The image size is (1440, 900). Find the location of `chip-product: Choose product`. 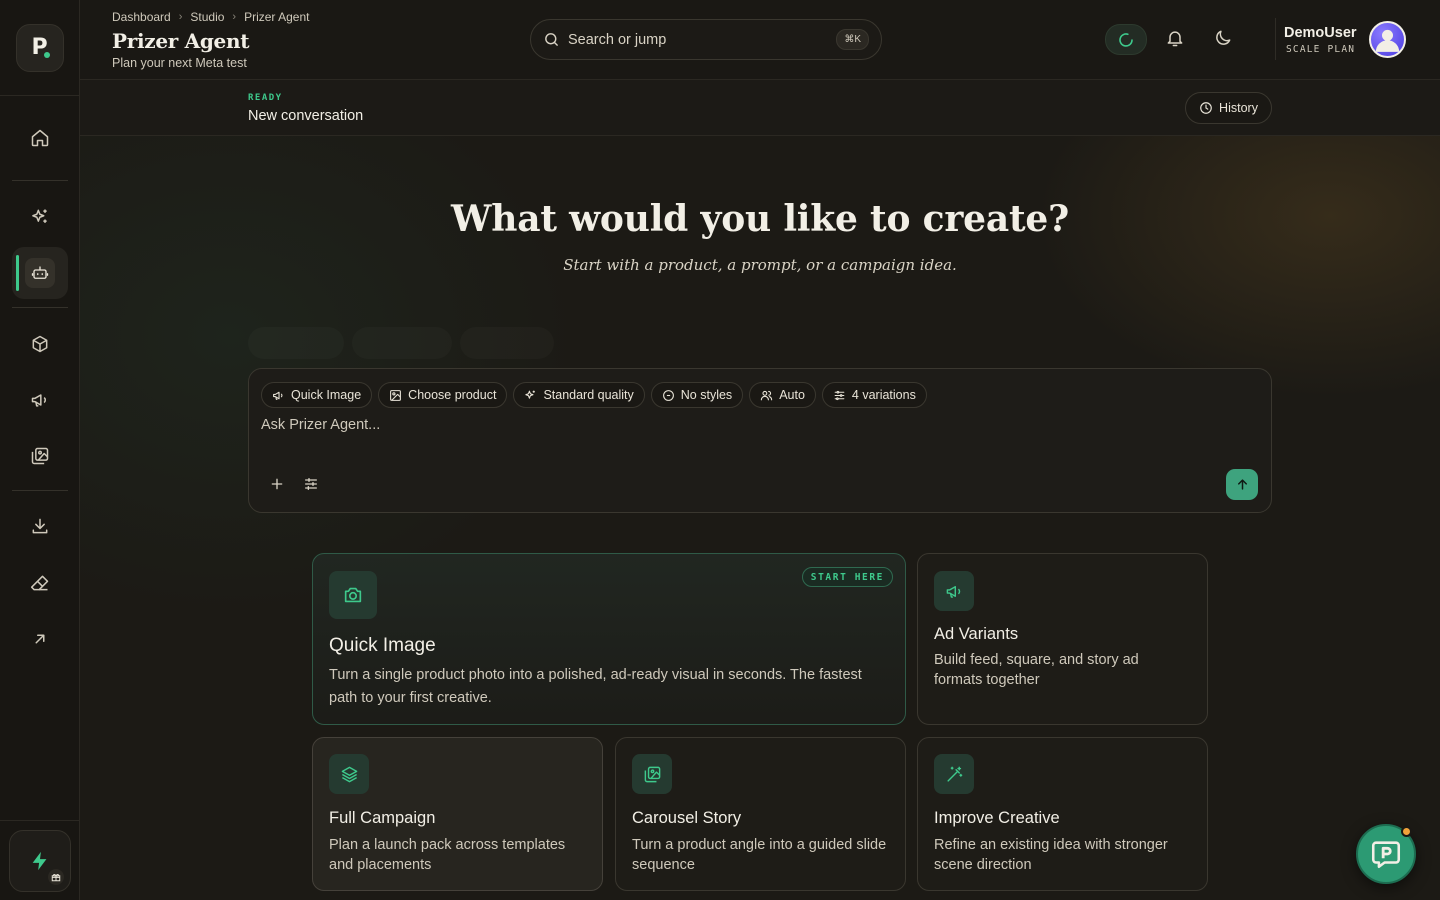

chip-product: Choose product is located at coordinates (443, 395).